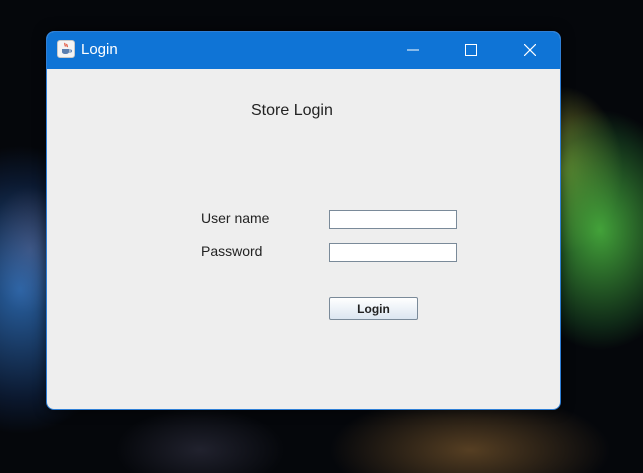 The width and height of the screenshot is (643, 473). Describe the element at coordinates (373, 308) in the screenshot. I see `login-button: Login` at that location.